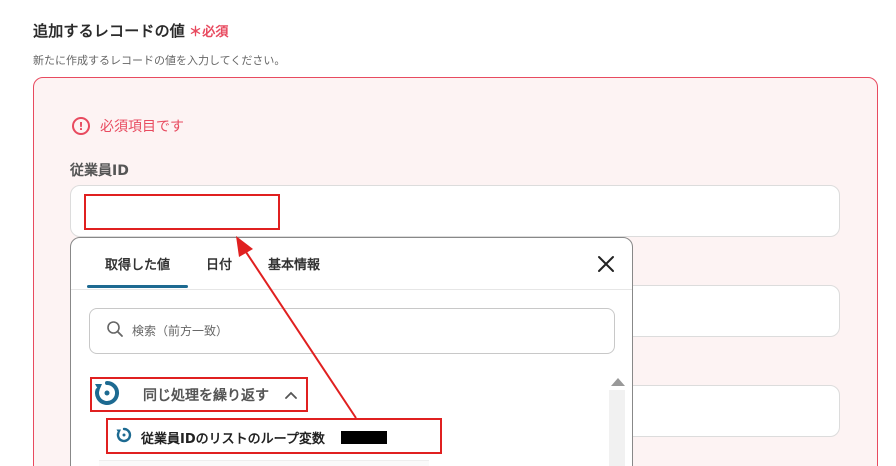 This screenshot has width=896, height=466. I want to click on section-title-text: 追加するレコードの値, so click(109, 31).